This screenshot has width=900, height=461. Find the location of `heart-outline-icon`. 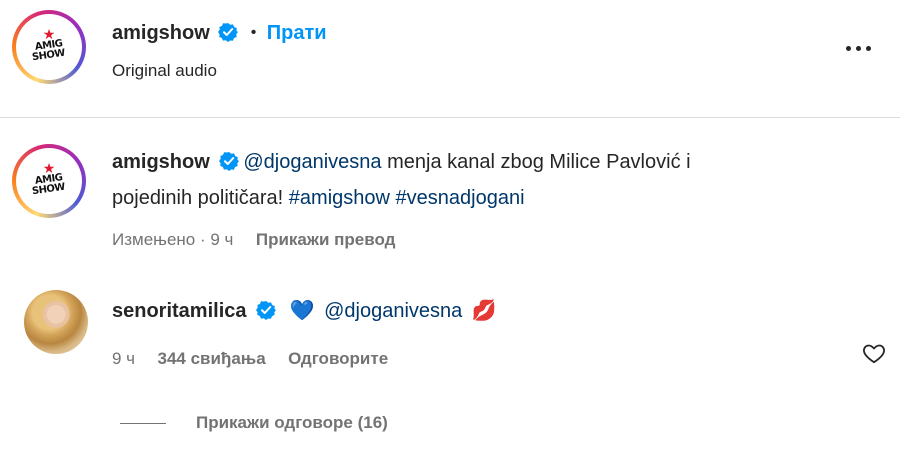

heart-outline-icon is located at coordinates (874, 354).